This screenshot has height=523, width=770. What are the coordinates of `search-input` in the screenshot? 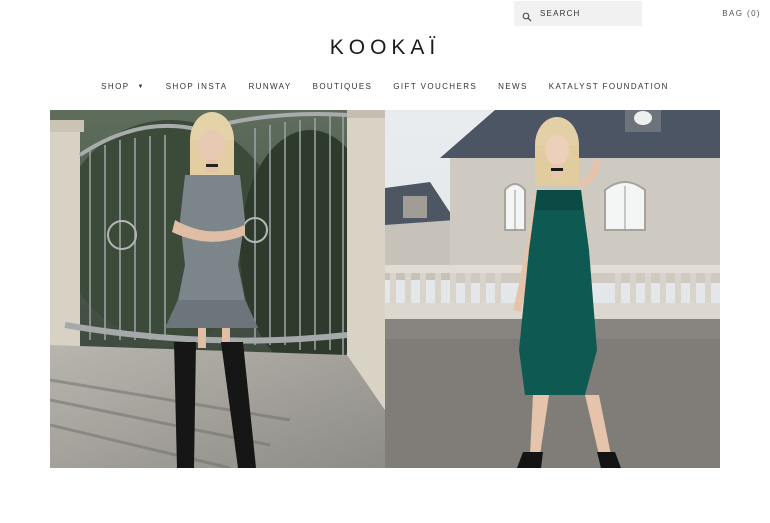 It's located at (585, 13).